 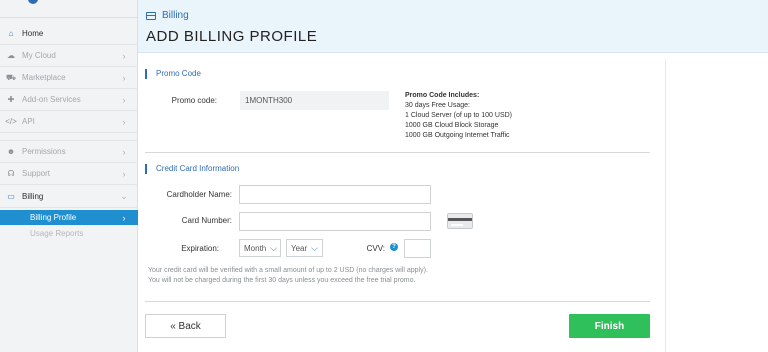 I want to click on sidebar-subitem-usage-reports: Usage Reports, so click(x=69, y=233).